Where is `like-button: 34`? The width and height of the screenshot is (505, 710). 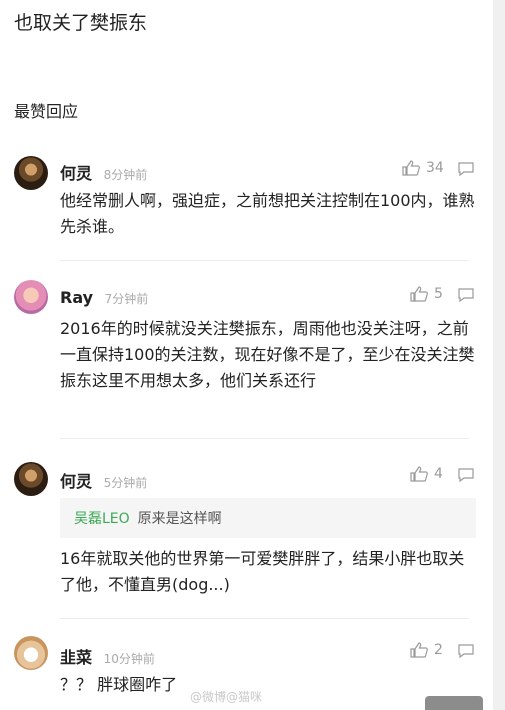 like-button: 34 is located at coordinates (423, 168).